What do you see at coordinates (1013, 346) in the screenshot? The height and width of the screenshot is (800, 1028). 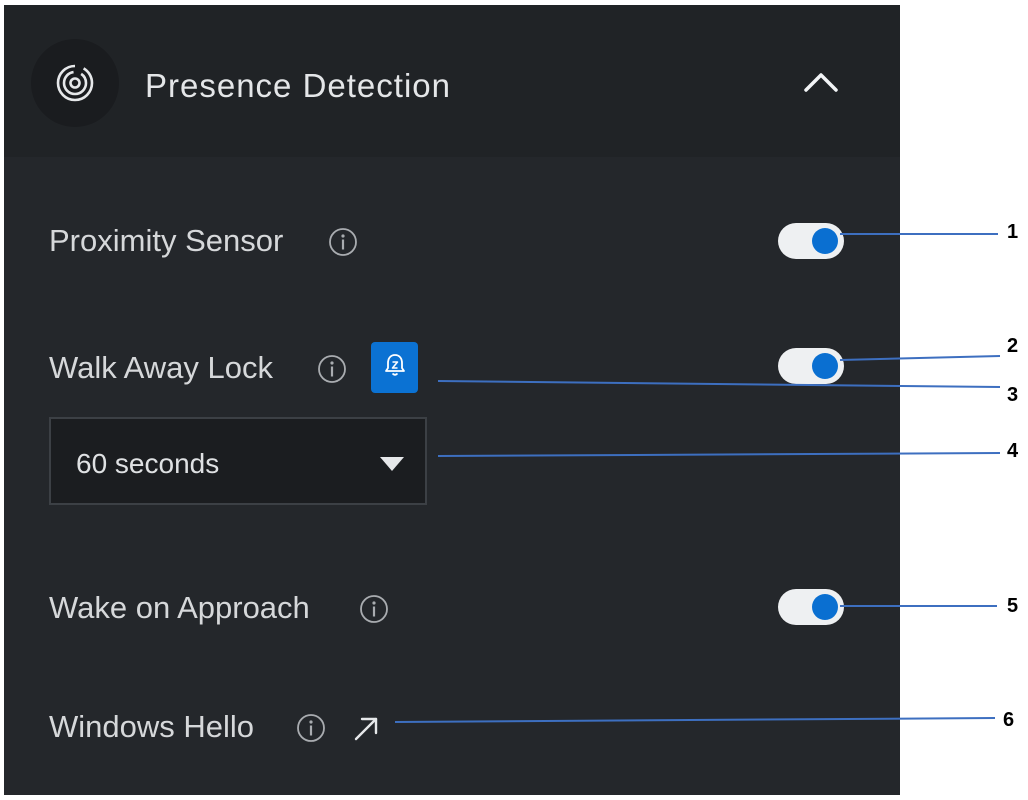 I see `callout-number-2: 2` at bounding box center [1013, 346].